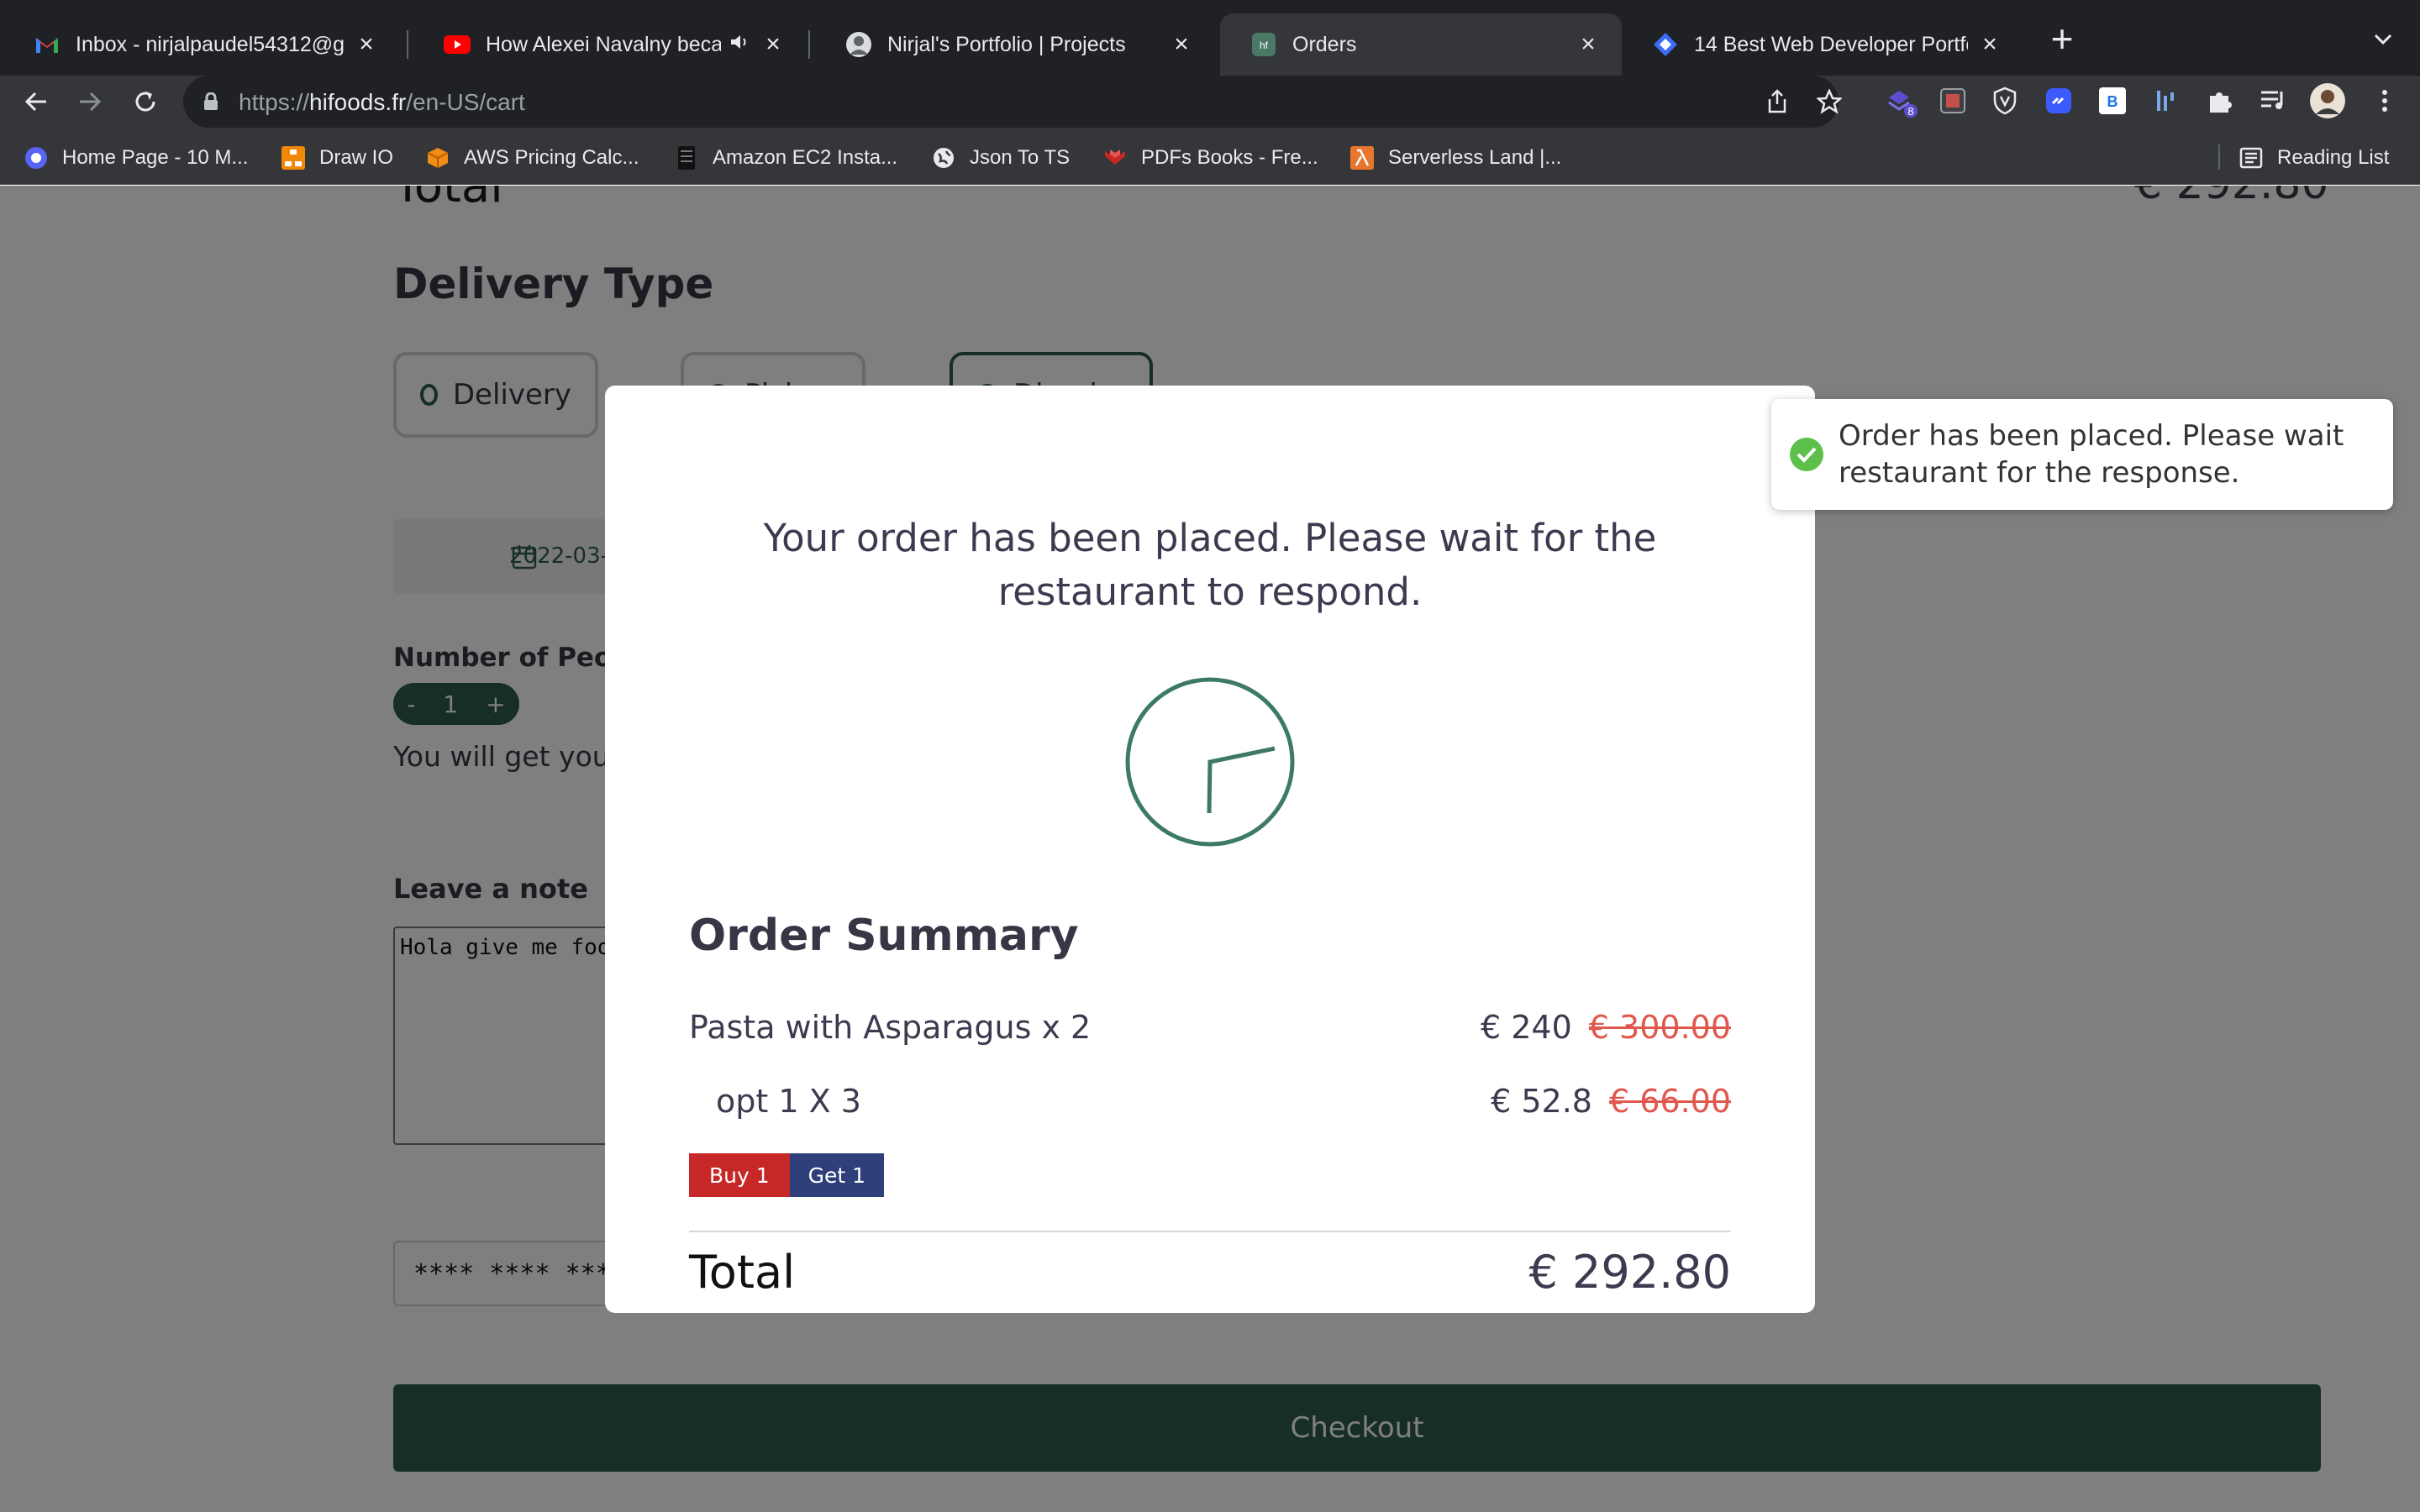 The image size is (2420, 1512). What do you see at coordinates (1021, 157) in the screenshot?
I see `bookmark-label: Json To TS` at bounding box center [1021, 157].